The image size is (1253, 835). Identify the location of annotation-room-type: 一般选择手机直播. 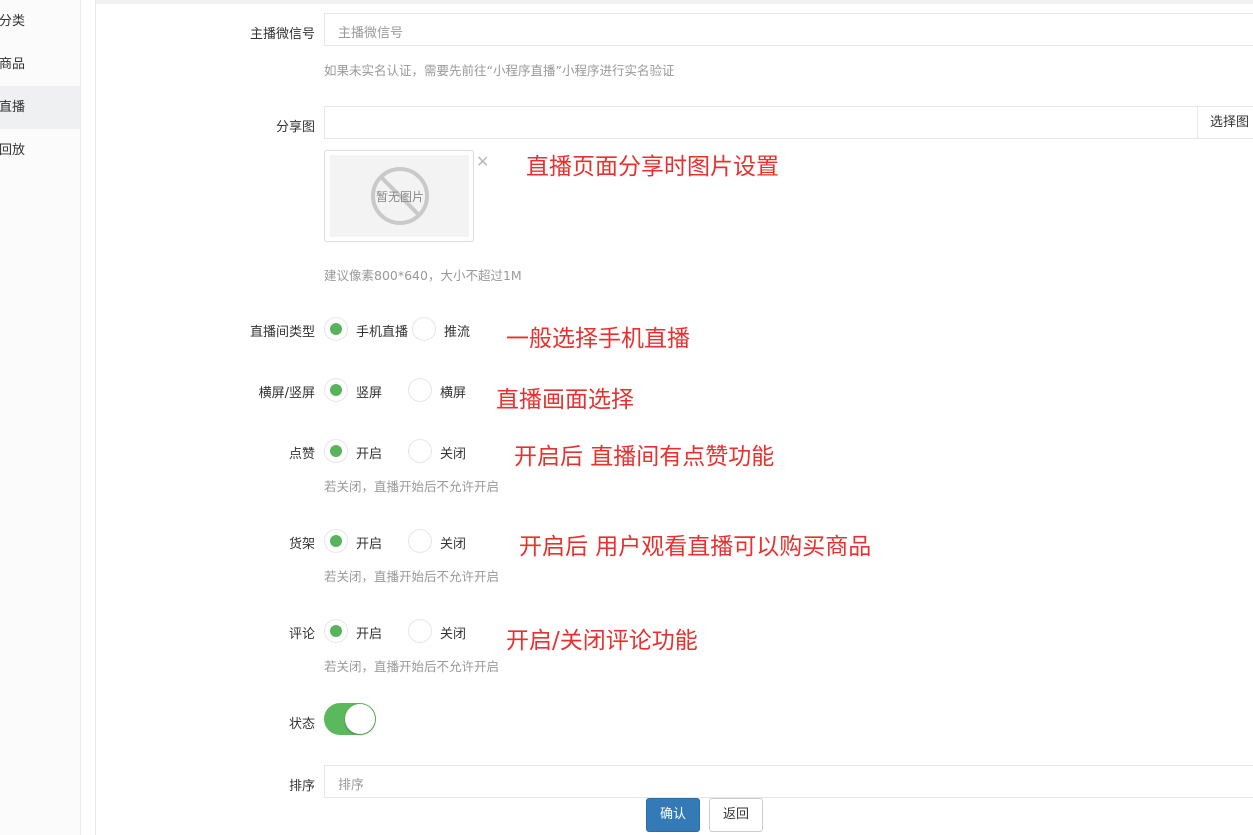
(598, 339).